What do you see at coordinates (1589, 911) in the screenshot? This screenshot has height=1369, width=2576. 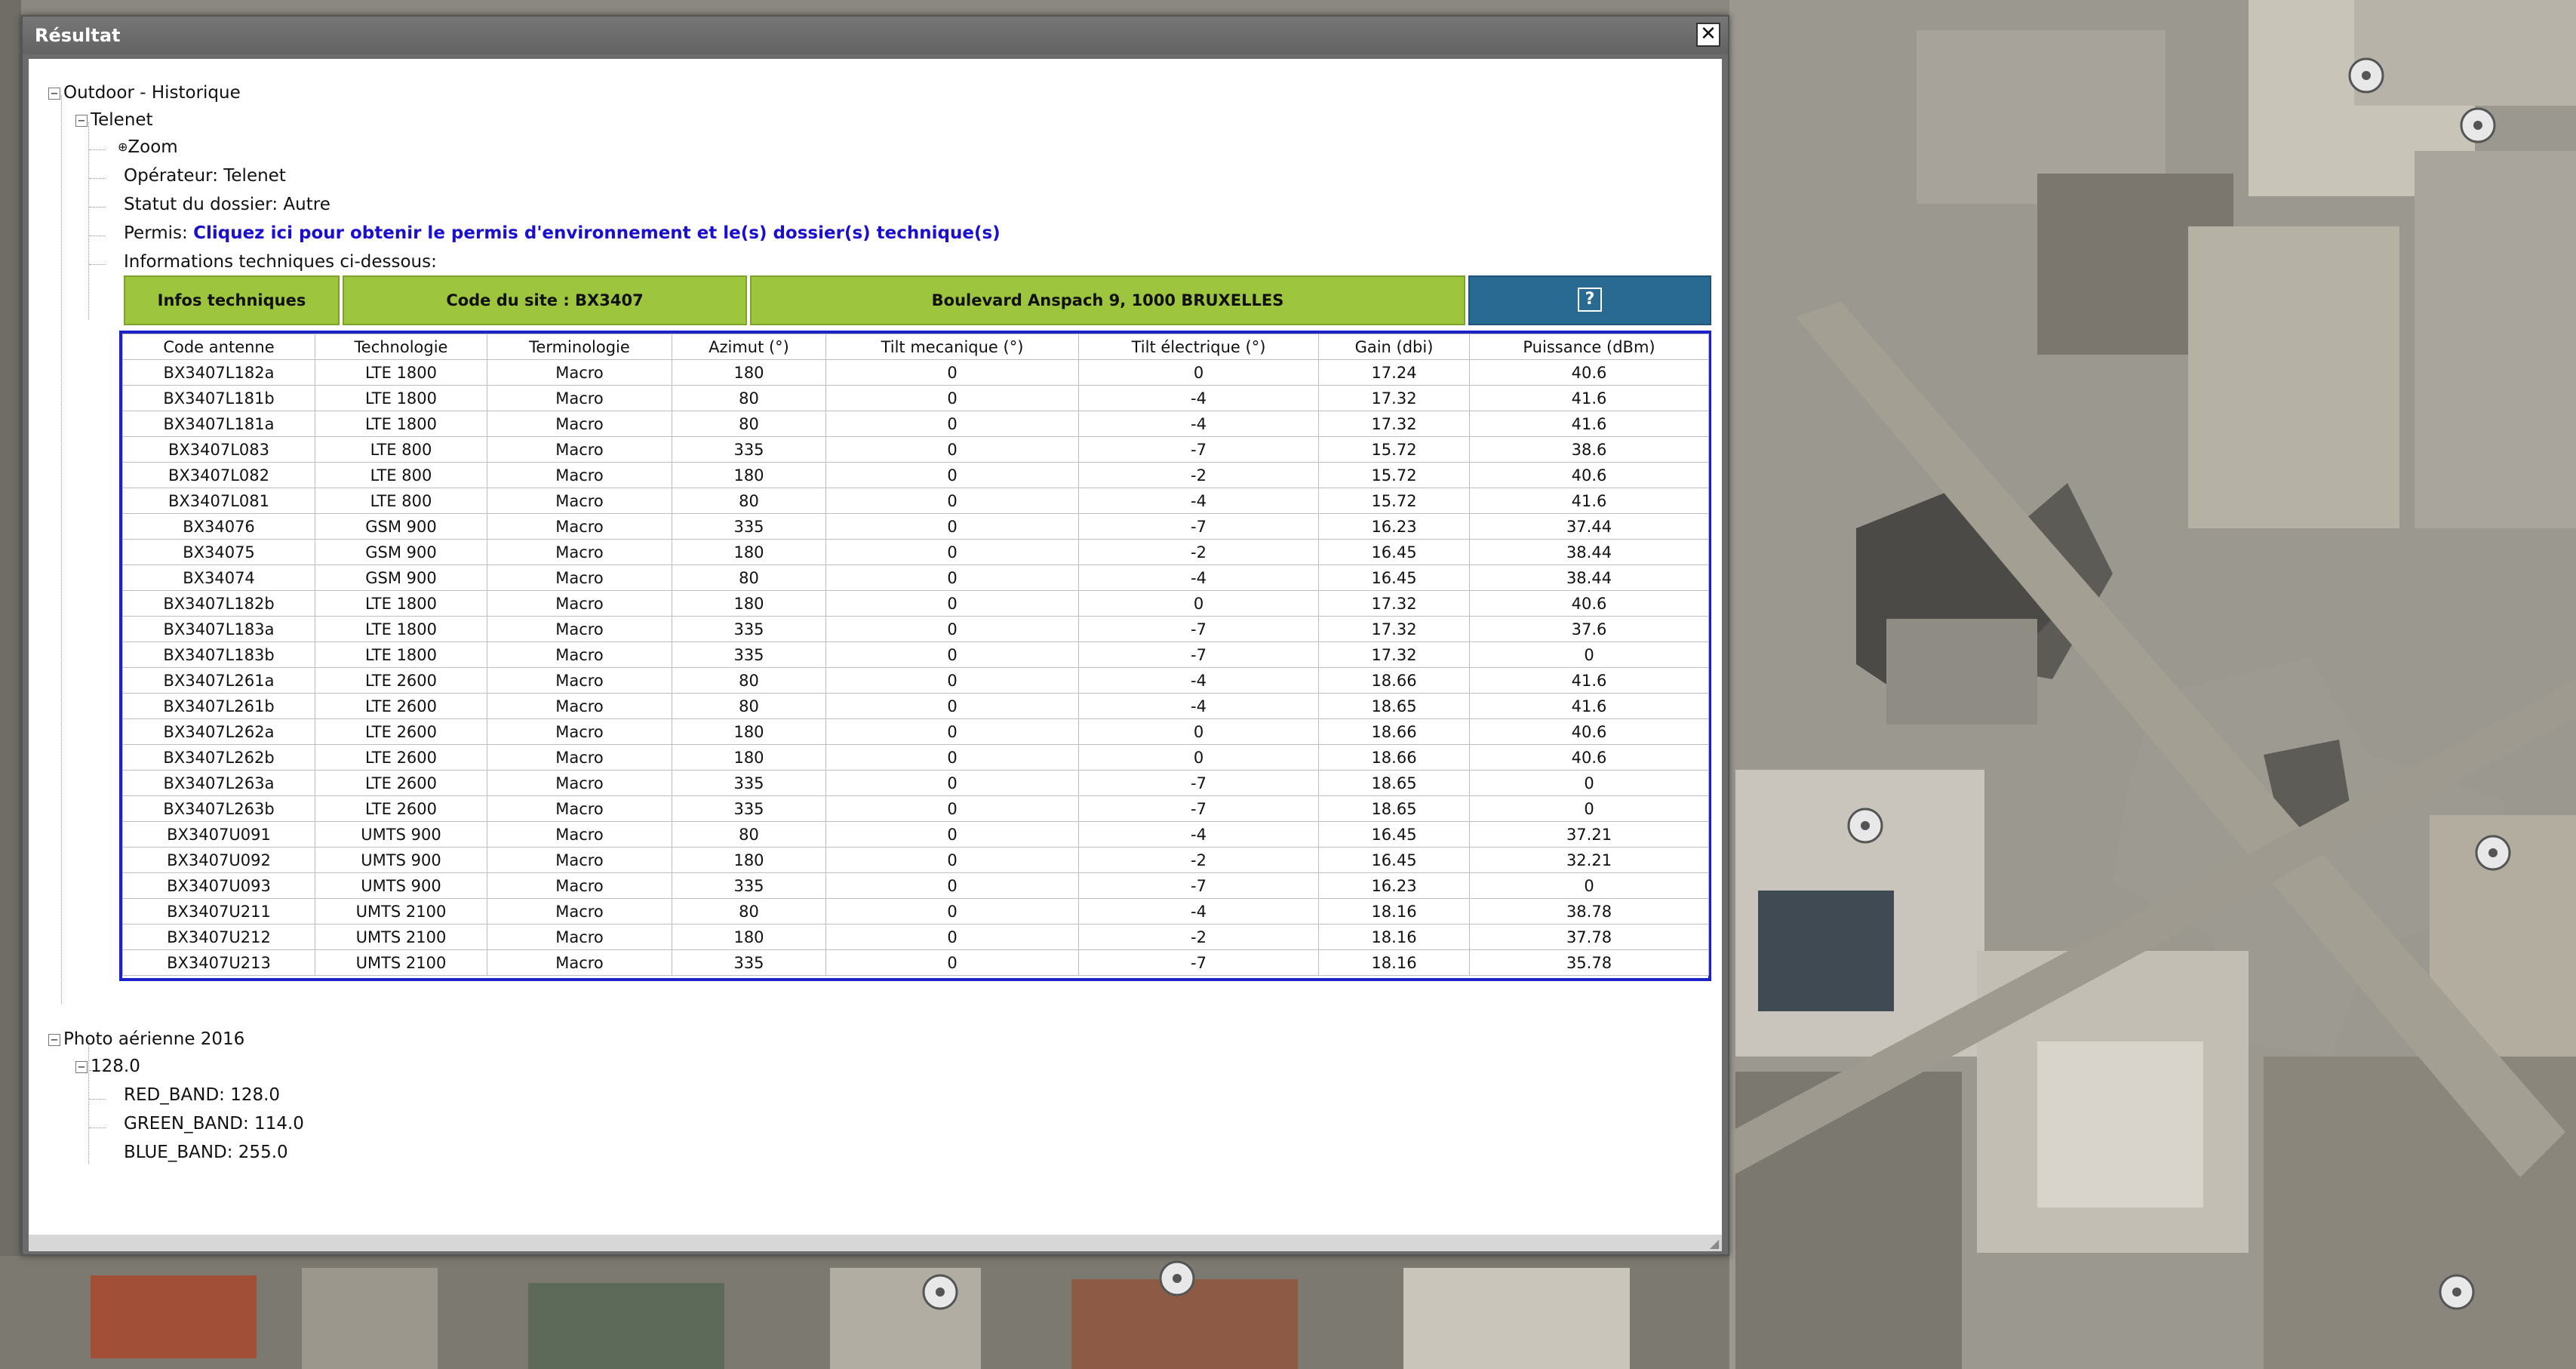 I see `table-cell: 38.78` at bounding box center [1589, 911].